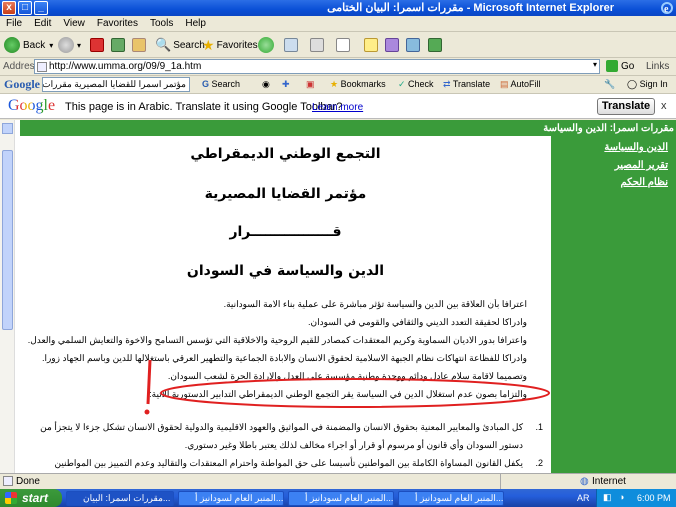 The height and width of the screenshot is (507, 676). I want to click on refresh-button, so click(118, 45).